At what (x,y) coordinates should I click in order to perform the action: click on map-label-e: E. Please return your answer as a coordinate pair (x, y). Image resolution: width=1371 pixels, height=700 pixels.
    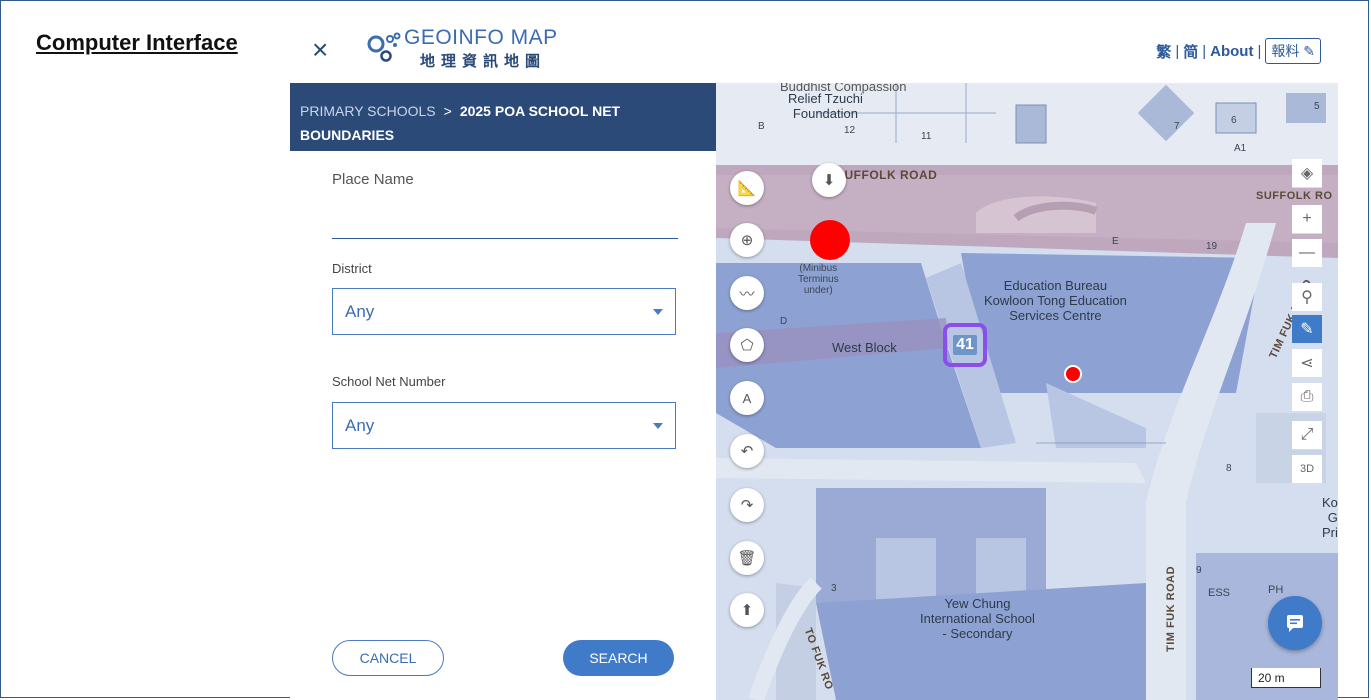
    Looking at the image, I should click on (1115, 241).